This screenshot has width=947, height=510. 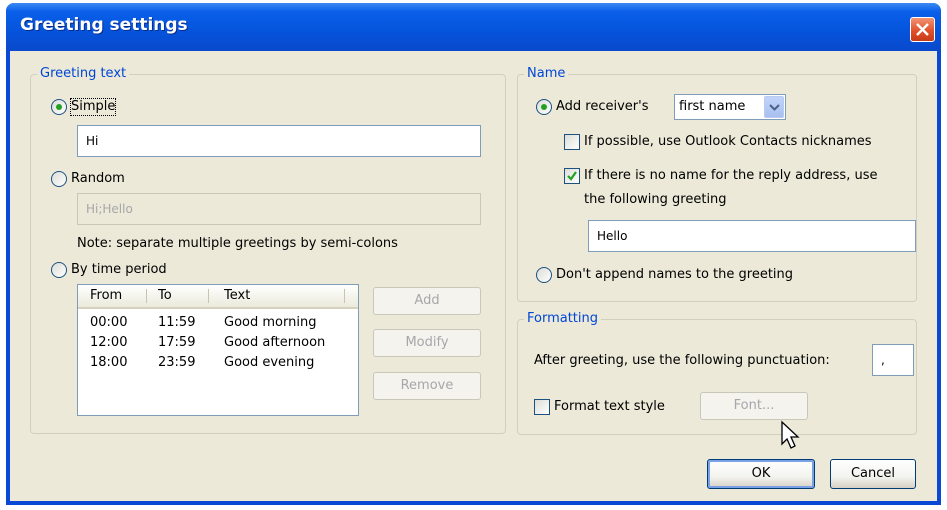 What do you see at coordinates (109, 362) in the screenshot?
I see `row-from: 18:00` at bounding box center [109, 362].